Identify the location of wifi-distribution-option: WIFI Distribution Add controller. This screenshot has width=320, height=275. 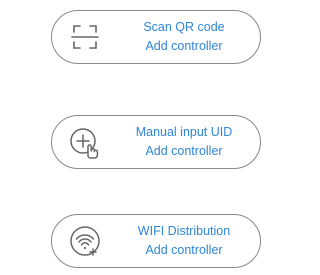
(156, 241).